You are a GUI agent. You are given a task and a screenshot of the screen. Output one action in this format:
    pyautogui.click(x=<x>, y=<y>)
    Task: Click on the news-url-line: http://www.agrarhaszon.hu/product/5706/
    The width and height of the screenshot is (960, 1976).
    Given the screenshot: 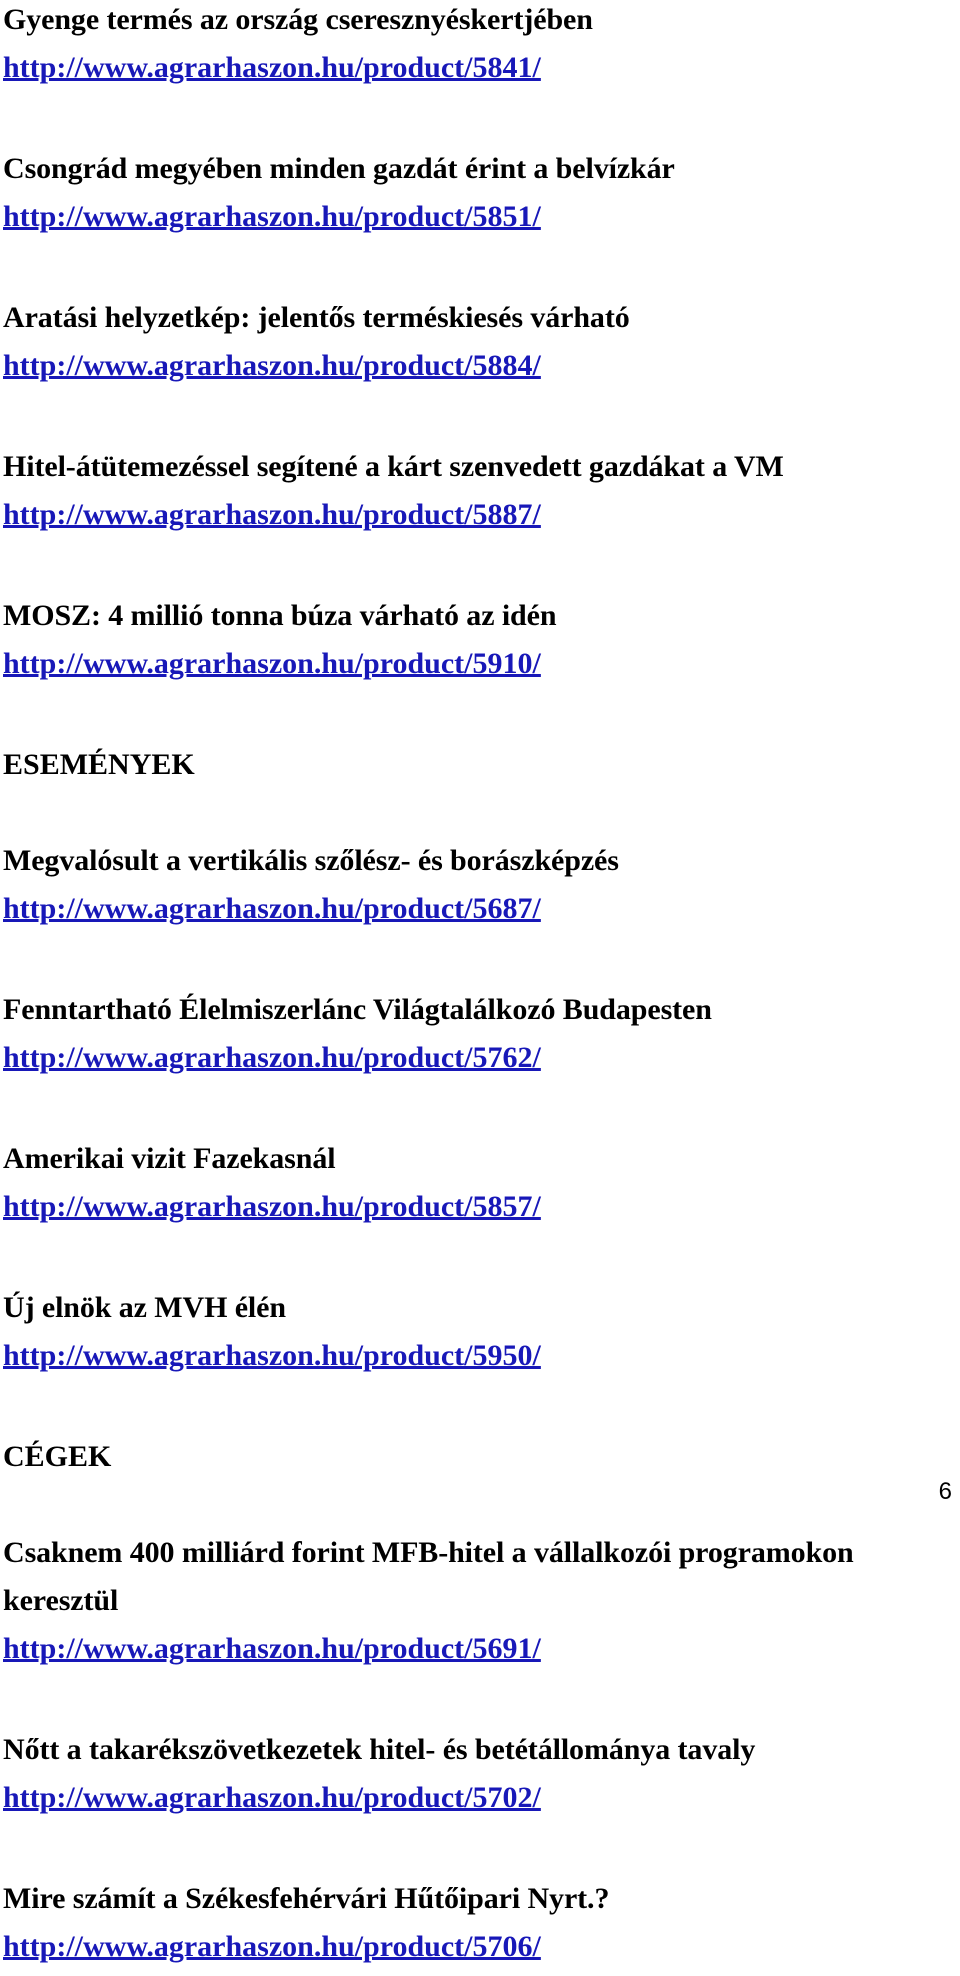 What is the action you would take?
    pyautogui.click(x=443, y=1949)
    